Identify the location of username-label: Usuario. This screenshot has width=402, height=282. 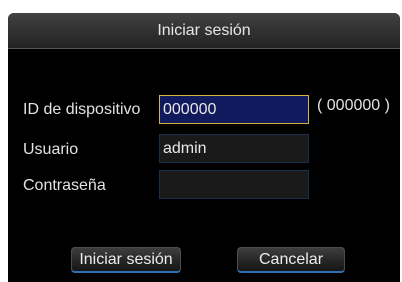
(51, 149).